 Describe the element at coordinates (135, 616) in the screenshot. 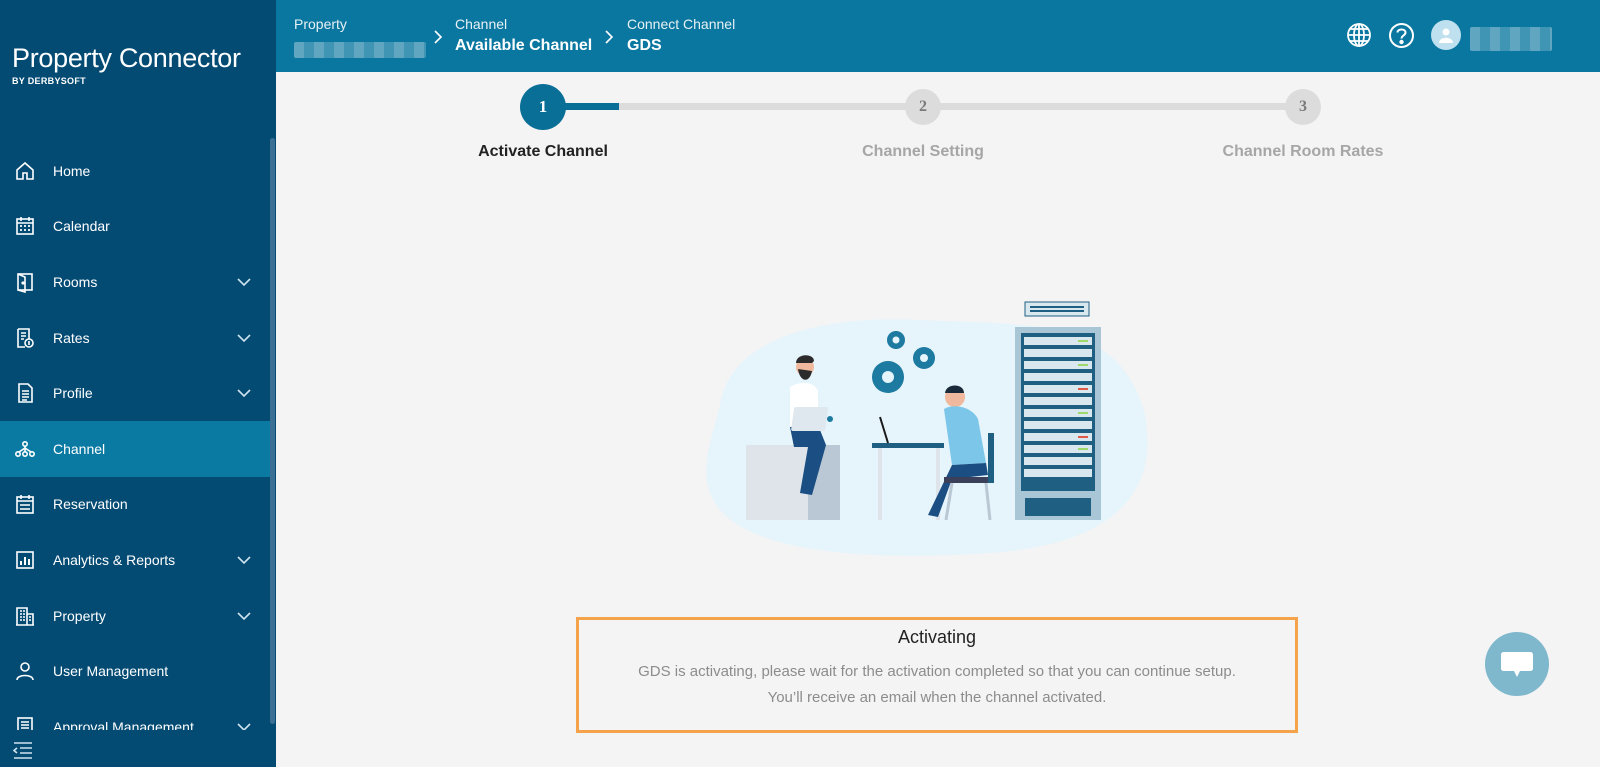

I see `sidebar-item-property: Property` at that location.